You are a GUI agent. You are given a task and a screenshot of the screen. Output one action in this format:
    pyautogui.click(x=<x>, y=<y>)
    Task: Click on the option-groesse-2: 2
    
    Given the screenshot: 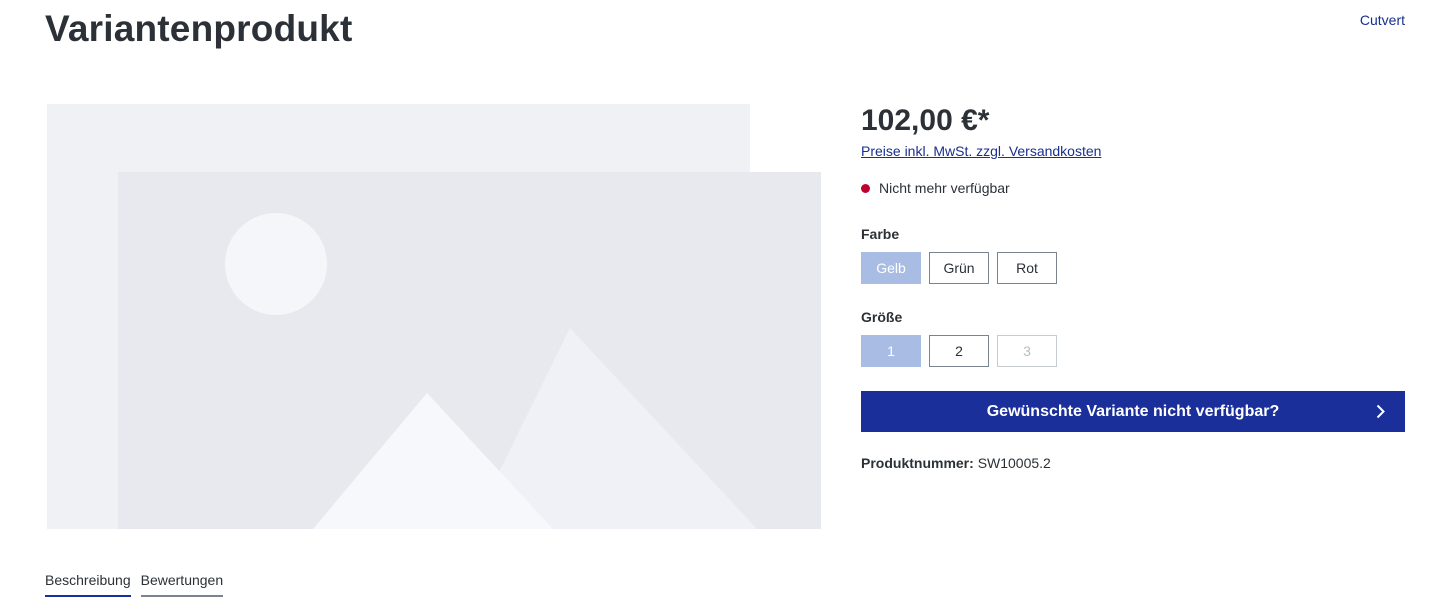 What is the action you would take?
    pyautogui.click(x=959, y=351)
    